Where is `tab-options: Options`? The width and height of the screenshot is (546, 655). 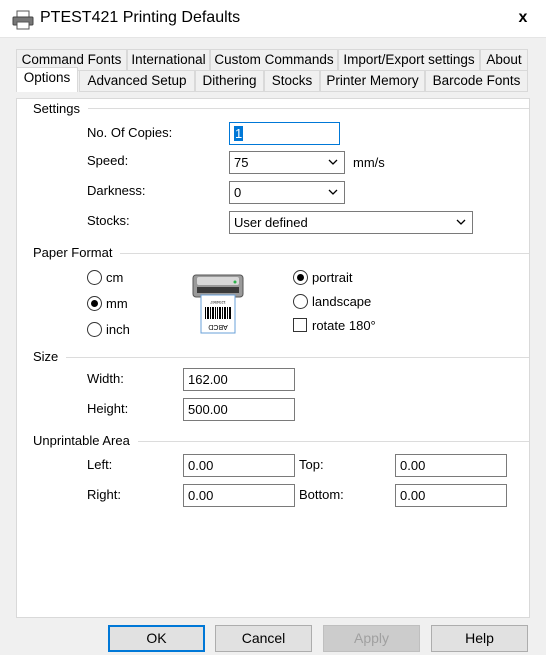 tab-options: Options is located at coordinates (47, 79).